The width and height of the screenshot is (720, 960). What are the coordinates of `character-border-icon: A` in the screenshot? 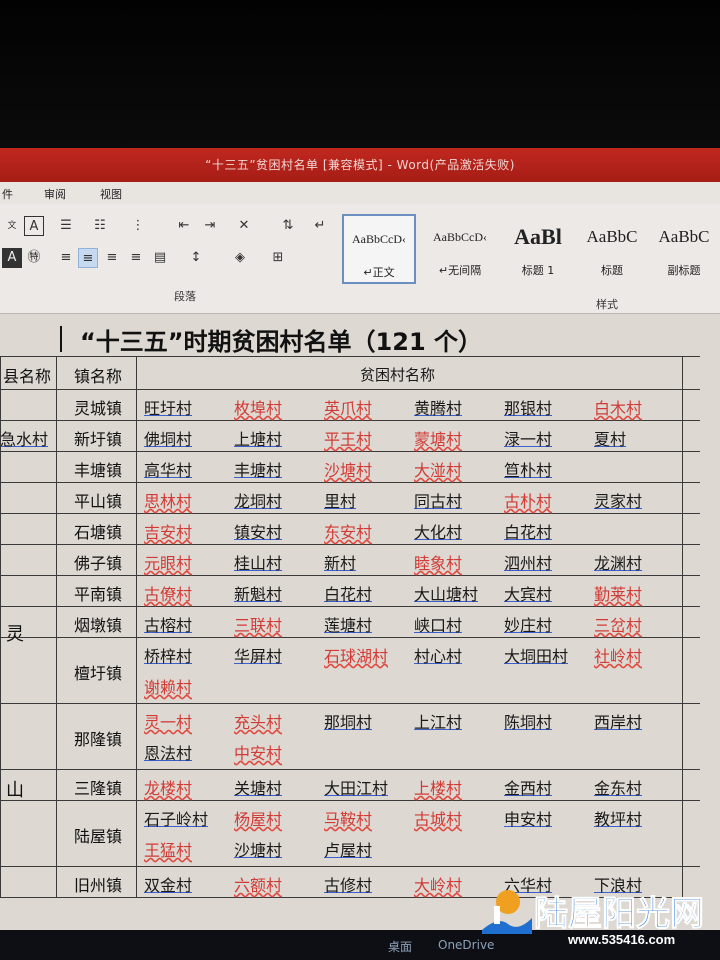 It's located at (34, 226).